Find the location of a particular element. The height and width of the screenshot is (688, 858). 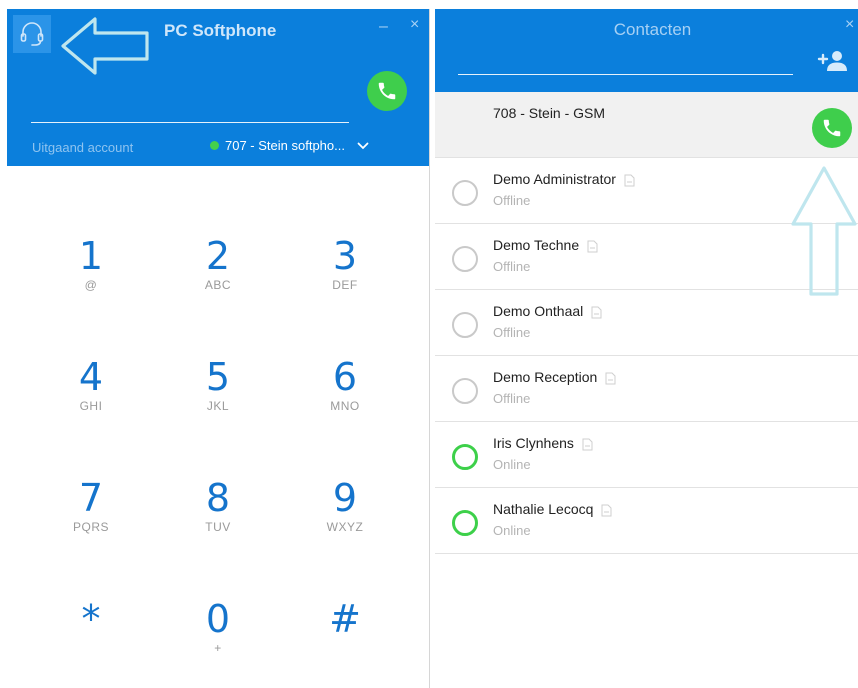

key-2: 2 ABC is located at coordinates (218, 281).